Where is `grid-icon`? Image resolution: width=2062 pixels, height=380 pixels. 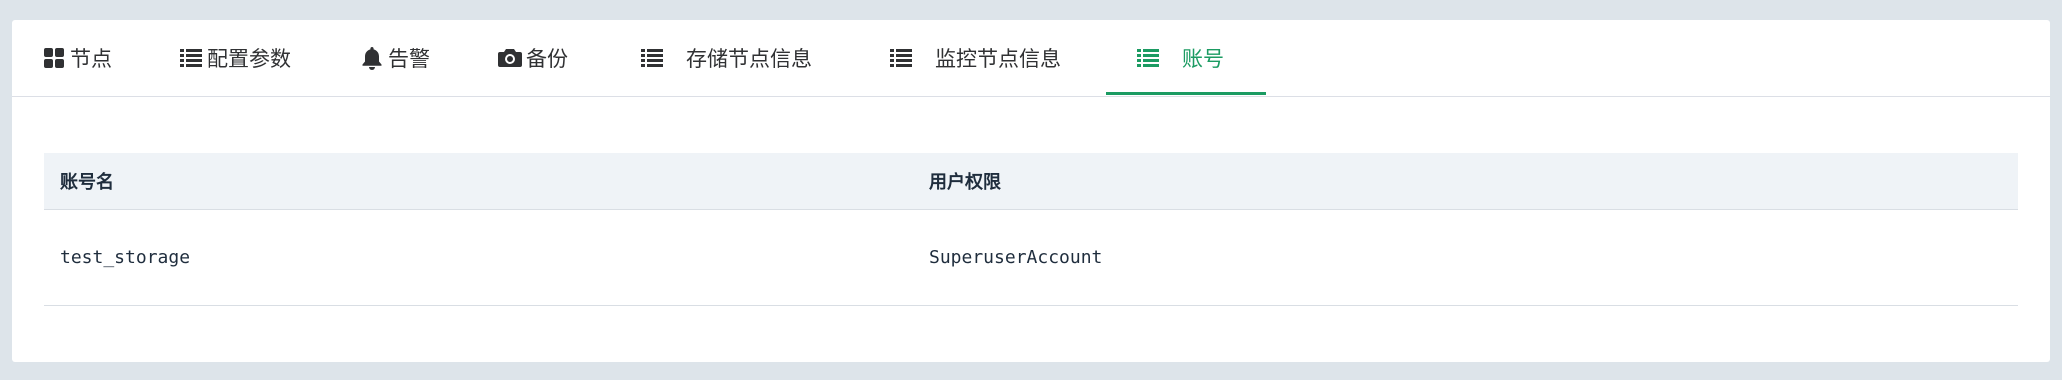 grid-icon is located at coordinates (54, 58).